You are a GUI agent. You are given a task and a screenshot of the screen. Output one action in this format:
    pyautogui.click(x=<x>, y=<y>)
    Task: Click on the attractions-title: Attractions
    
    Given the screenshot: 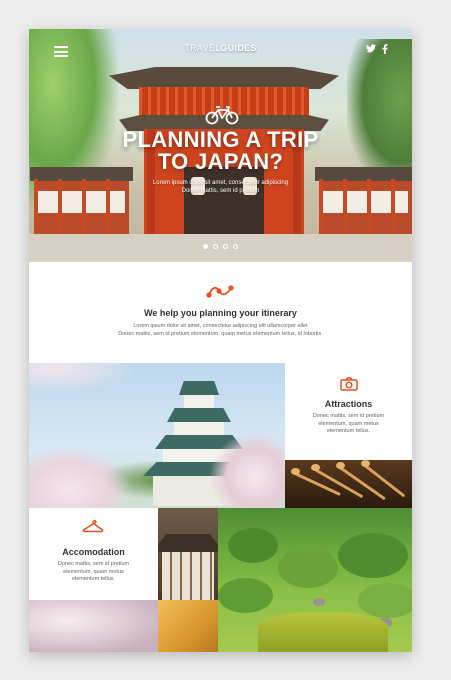 What is the action you would take?
    pyautogui.click(x=348, y=404)
    